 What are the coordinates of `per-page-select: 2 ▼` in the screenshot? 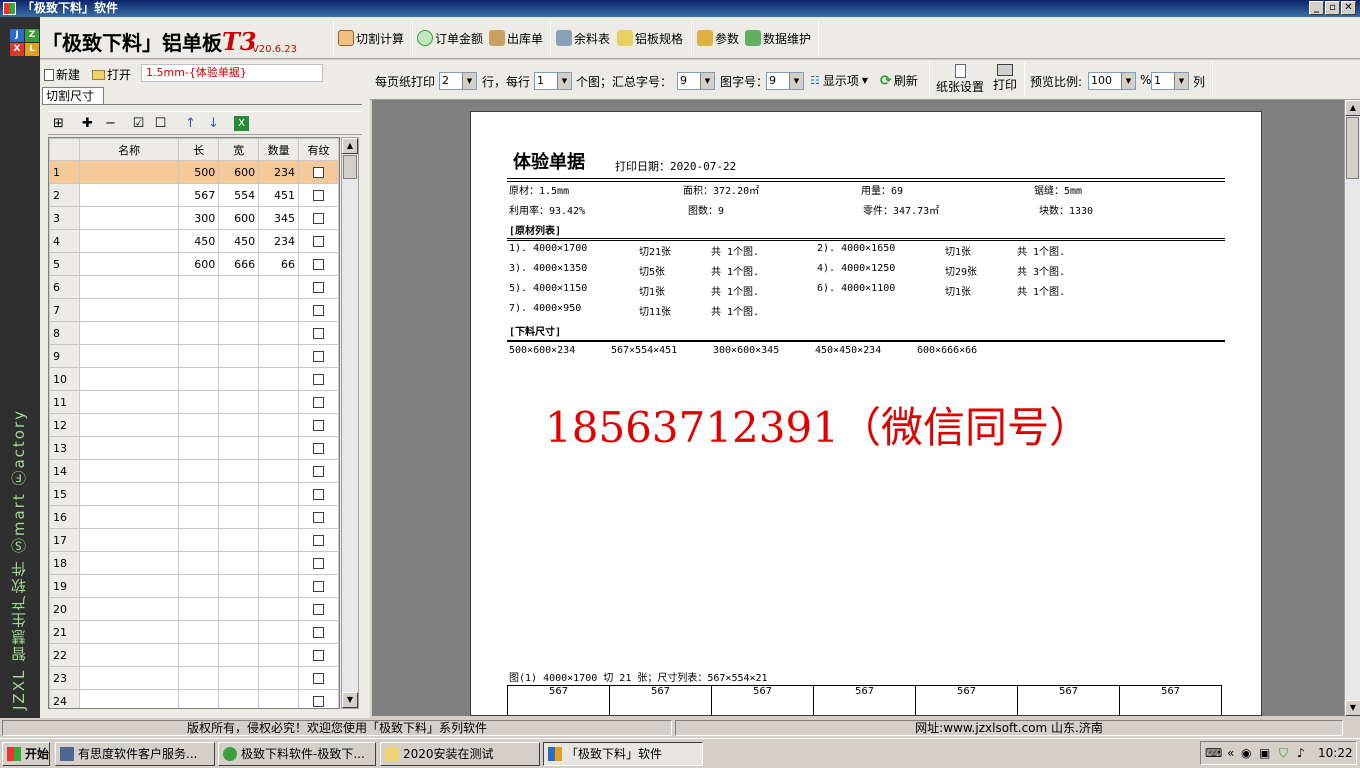 It's located at (458, 81).